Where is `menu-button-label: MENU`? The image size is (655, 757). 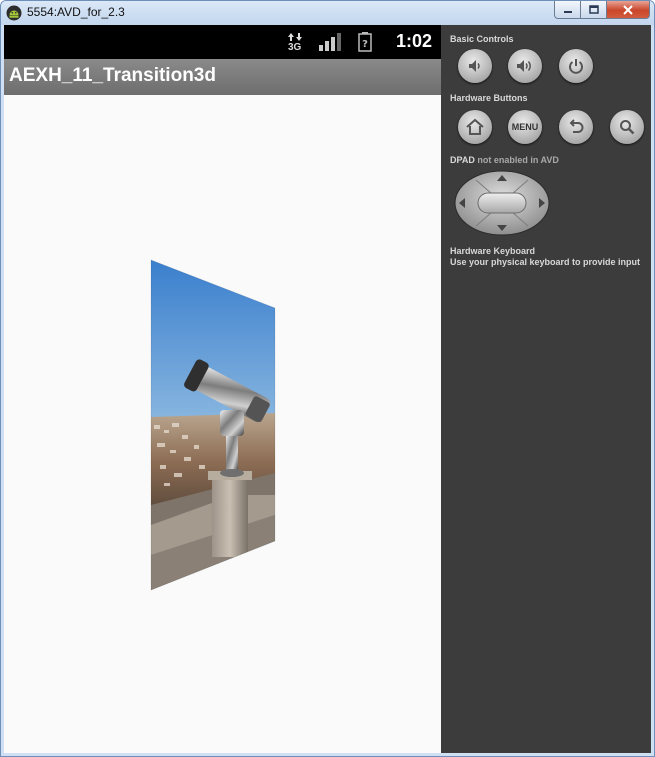 menu-button-label: MENU is located at coordinates (525, 127).